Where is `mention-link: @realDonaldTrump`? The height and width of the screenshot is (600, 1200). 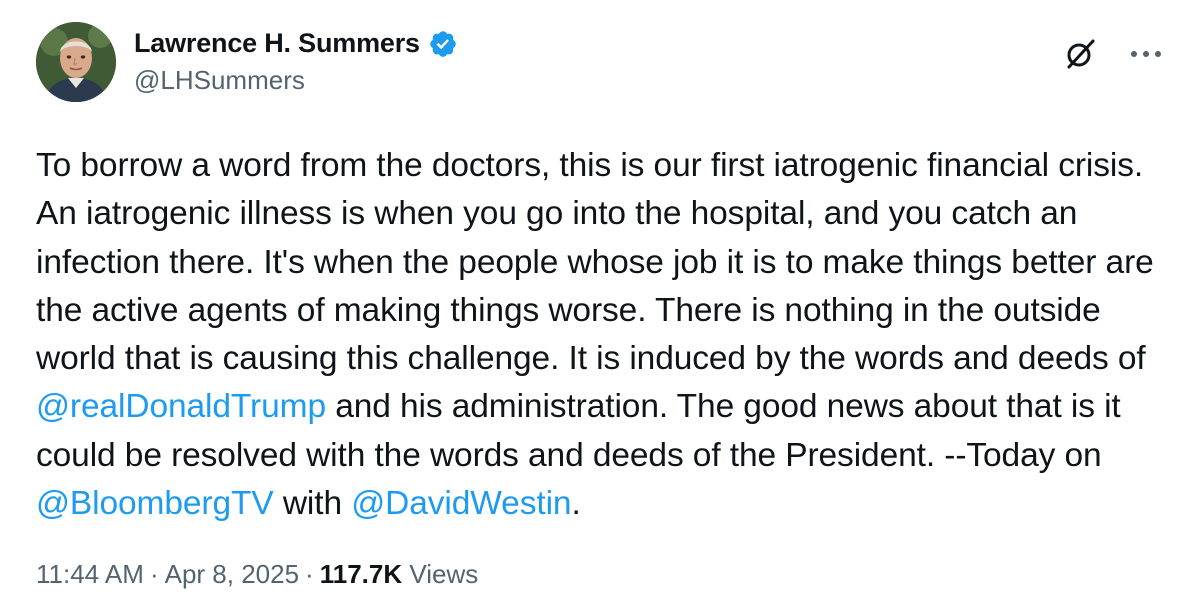
mention-link: @realDonaldTrump is located at coordinates (181, 406).